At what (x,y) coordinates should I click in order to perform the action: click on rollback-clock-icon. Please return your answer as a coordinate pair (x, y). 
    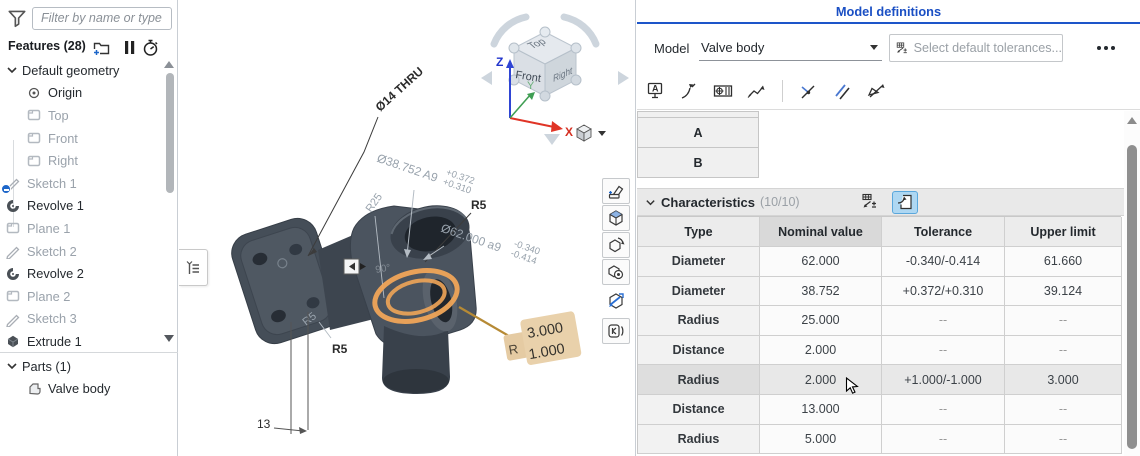
    Looking at the image, I should click on (150, 47).